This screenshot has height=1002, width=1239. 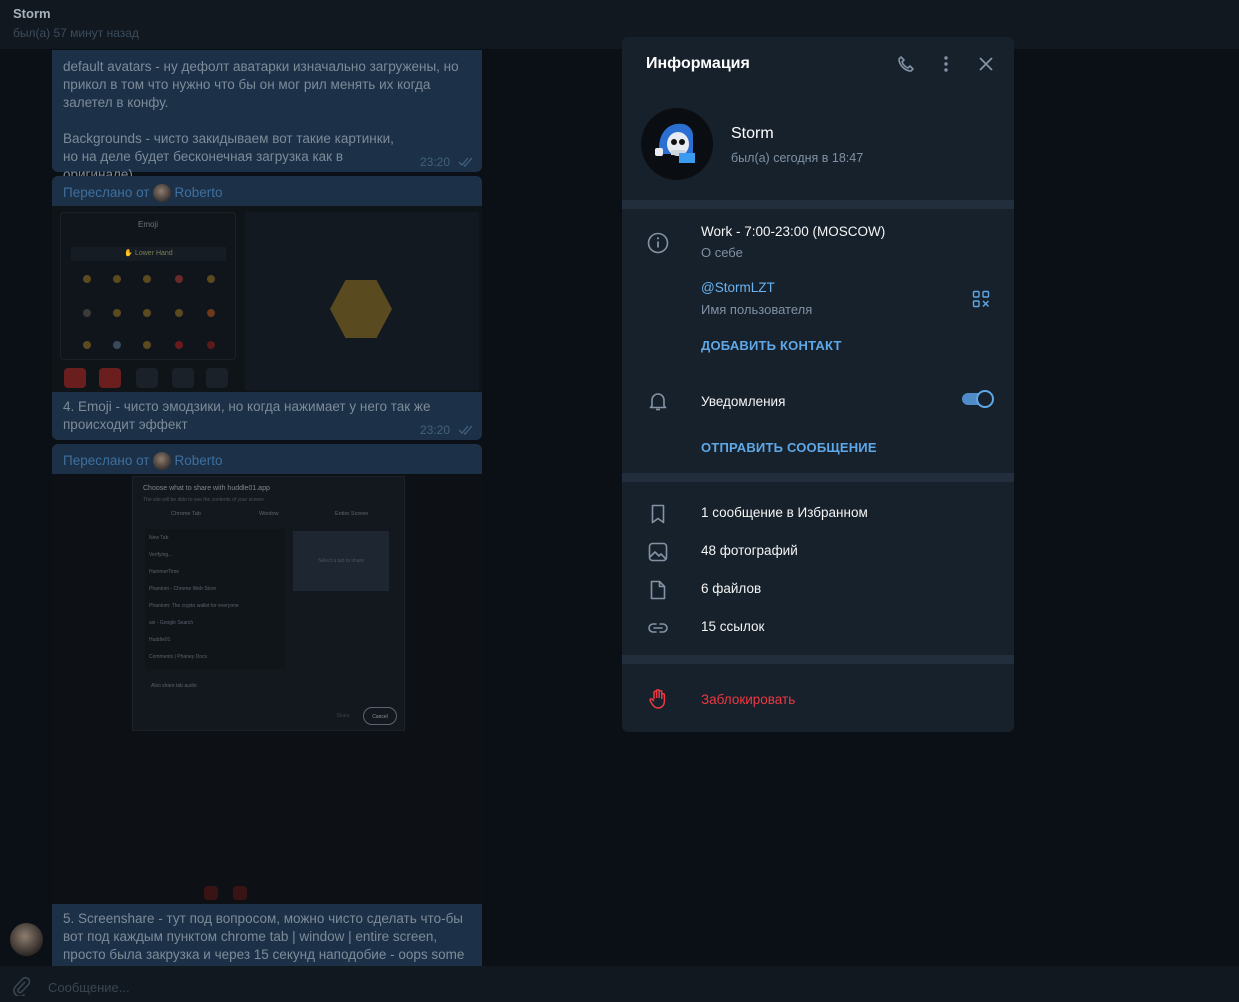 What do you see at coordinates (148, 286) in the screenshot?
I see `emoji-panel-image: Emoji ✋ Lower Hand` at bounding box center [148, 286].